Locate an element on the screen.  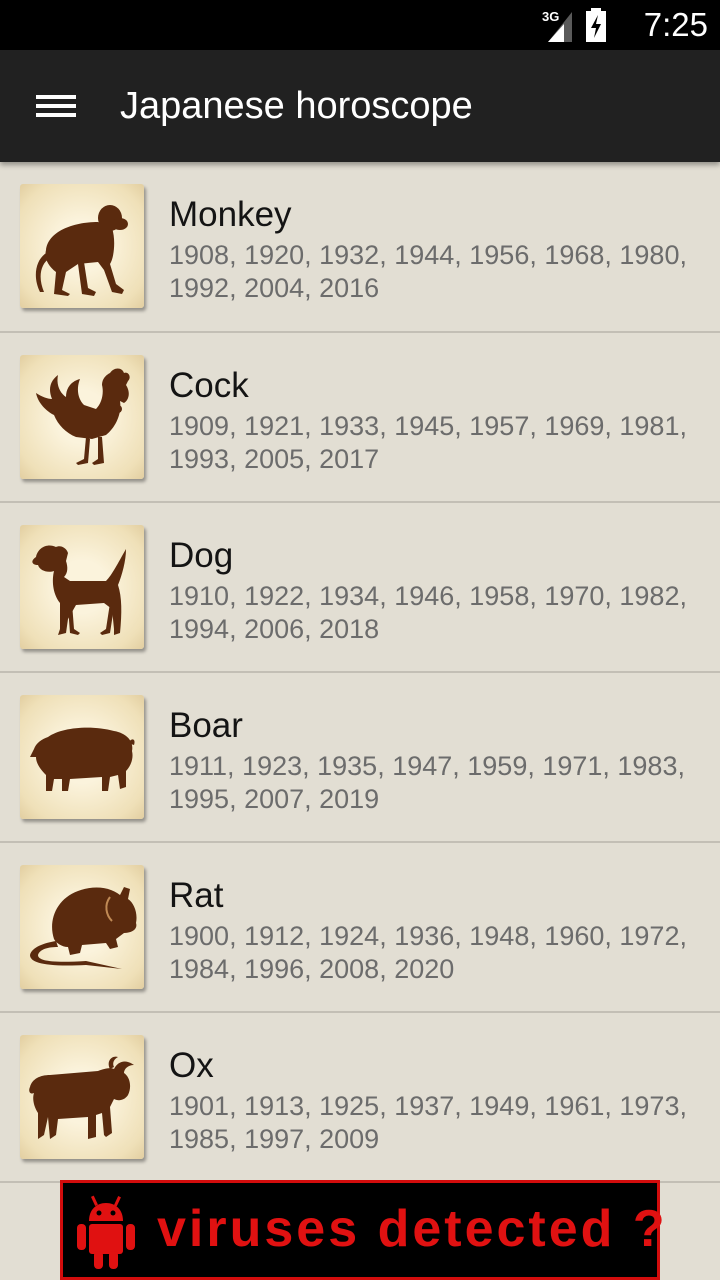
status-bar: 3G 7:25 is located at coordinates (360, 25).